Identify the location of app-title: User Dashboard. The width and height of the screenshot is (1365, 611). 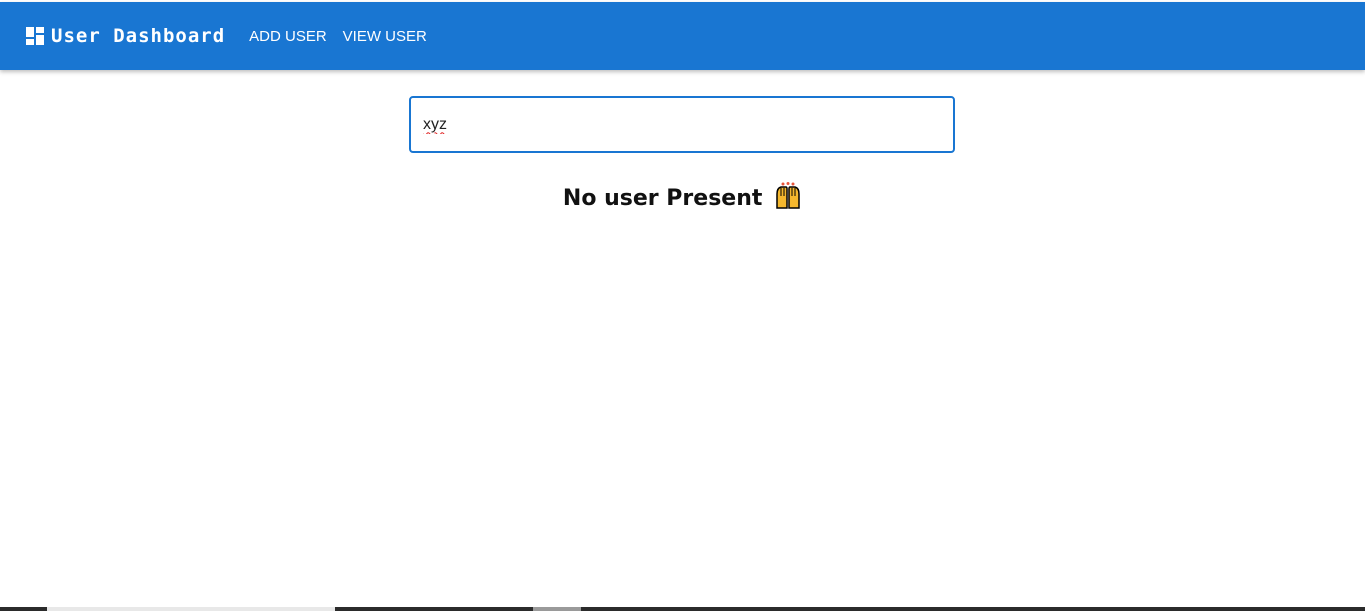
(138, 36).